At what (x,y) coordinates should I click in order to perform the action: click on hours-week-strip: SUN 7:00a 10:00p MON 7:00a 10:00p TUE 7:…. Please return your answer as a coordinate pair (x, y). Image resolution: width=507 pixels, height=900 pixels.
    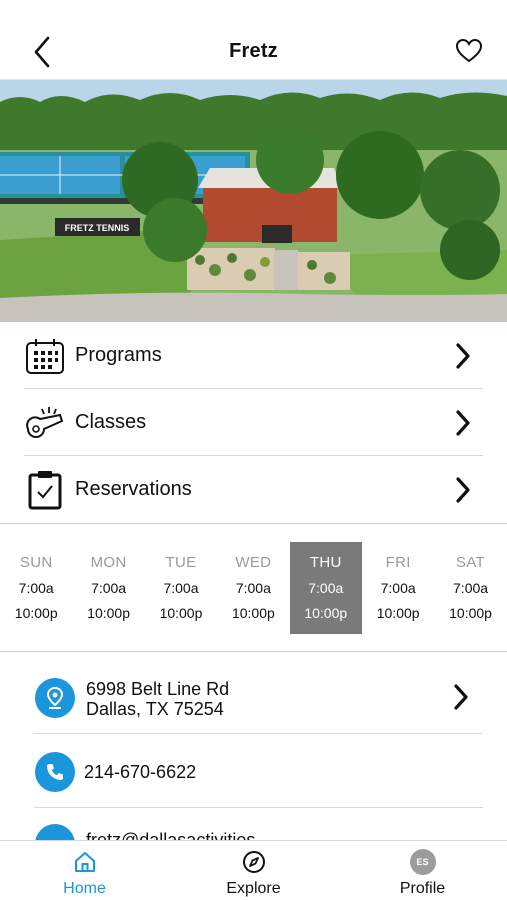
    Looking at the image, I should click on (253, 588).